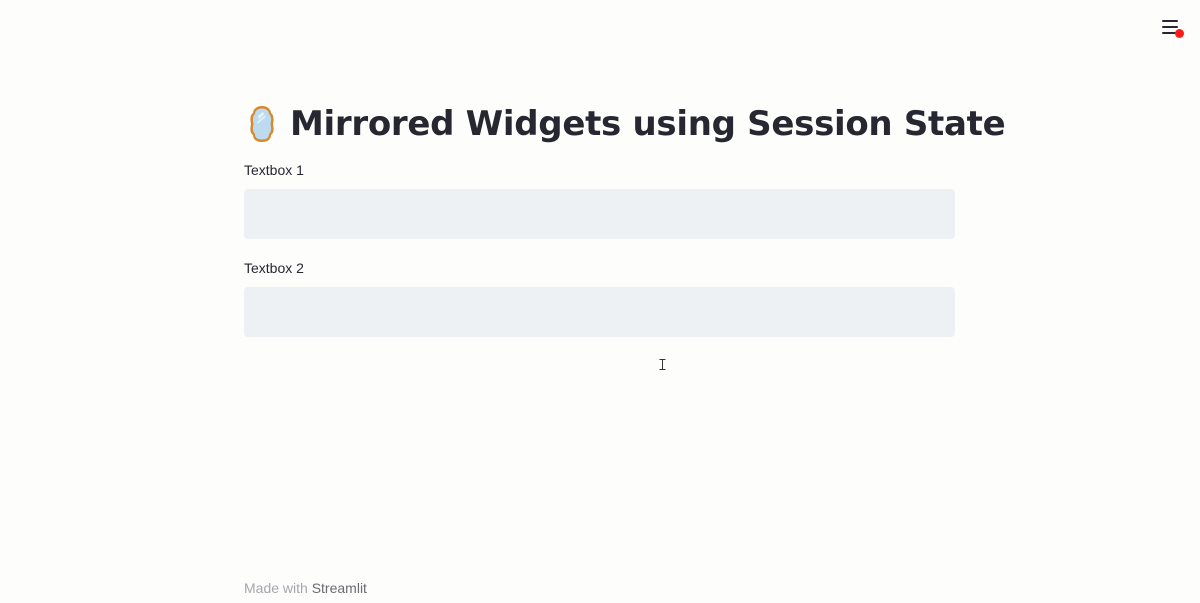 Image resolution: width=1200 pixels, height=603 pixels. What do you see at coordinates (648, 124) in the screenshot?
I see `page-title: Mirrored Widgets using Session State` at bounding box center [648, 124].